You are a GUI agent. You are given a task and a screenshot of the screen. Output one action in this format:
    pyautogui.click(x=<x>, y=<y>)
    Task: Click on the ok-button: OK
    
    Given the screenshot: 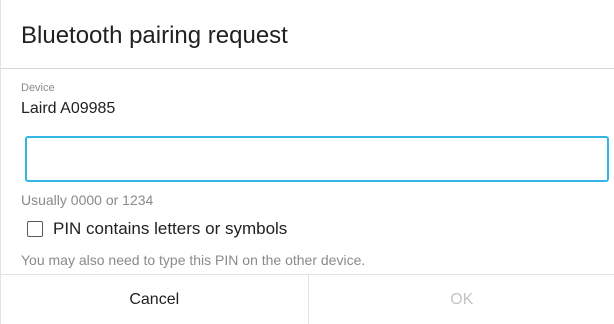 What is the action you would take?
    pyautogui.click(x=461, y=299)
    